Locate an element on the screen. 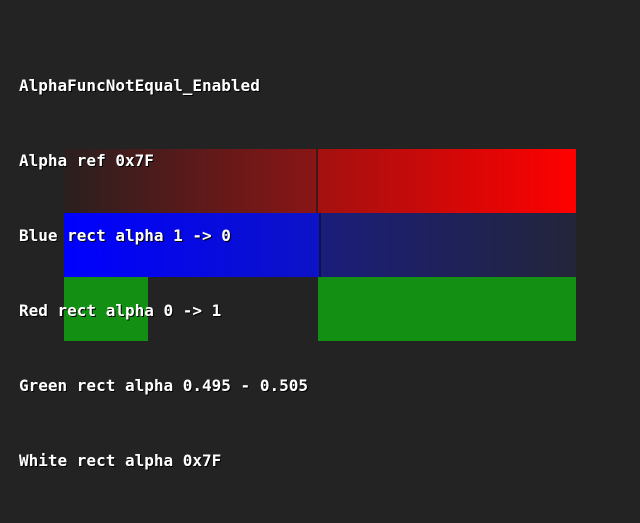 This screenshot has height=523, width=640. green-rect-right is located at coordinates (447, 309).